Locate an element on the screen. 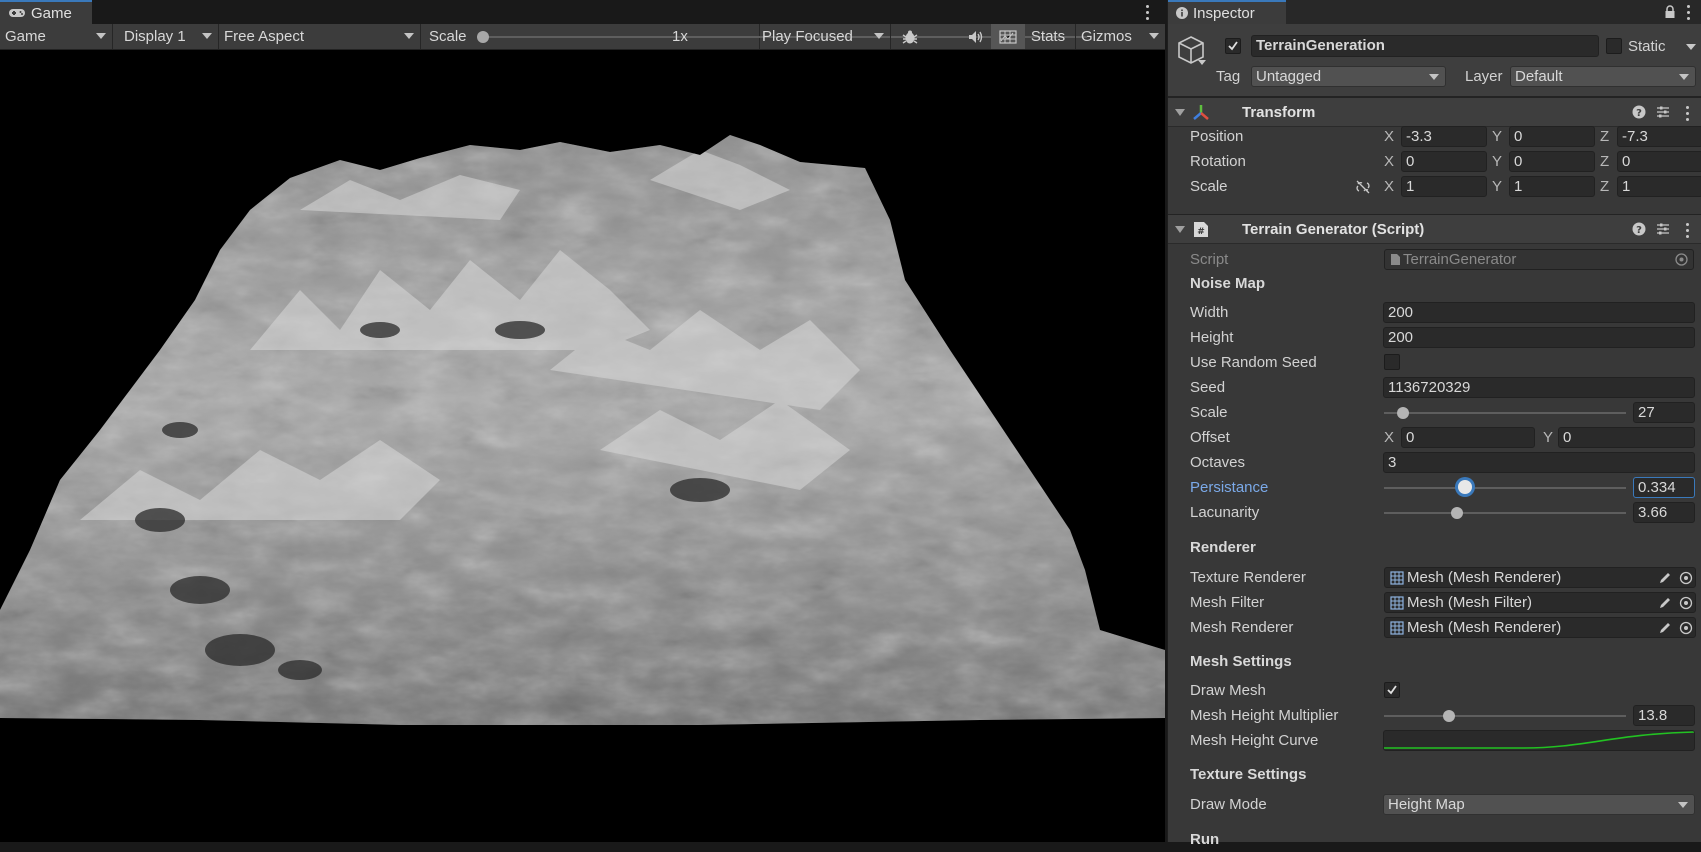 The width and height of the screenshot is (1701, 852). persistance-slider-knob is located at coordinates (1464, 487).